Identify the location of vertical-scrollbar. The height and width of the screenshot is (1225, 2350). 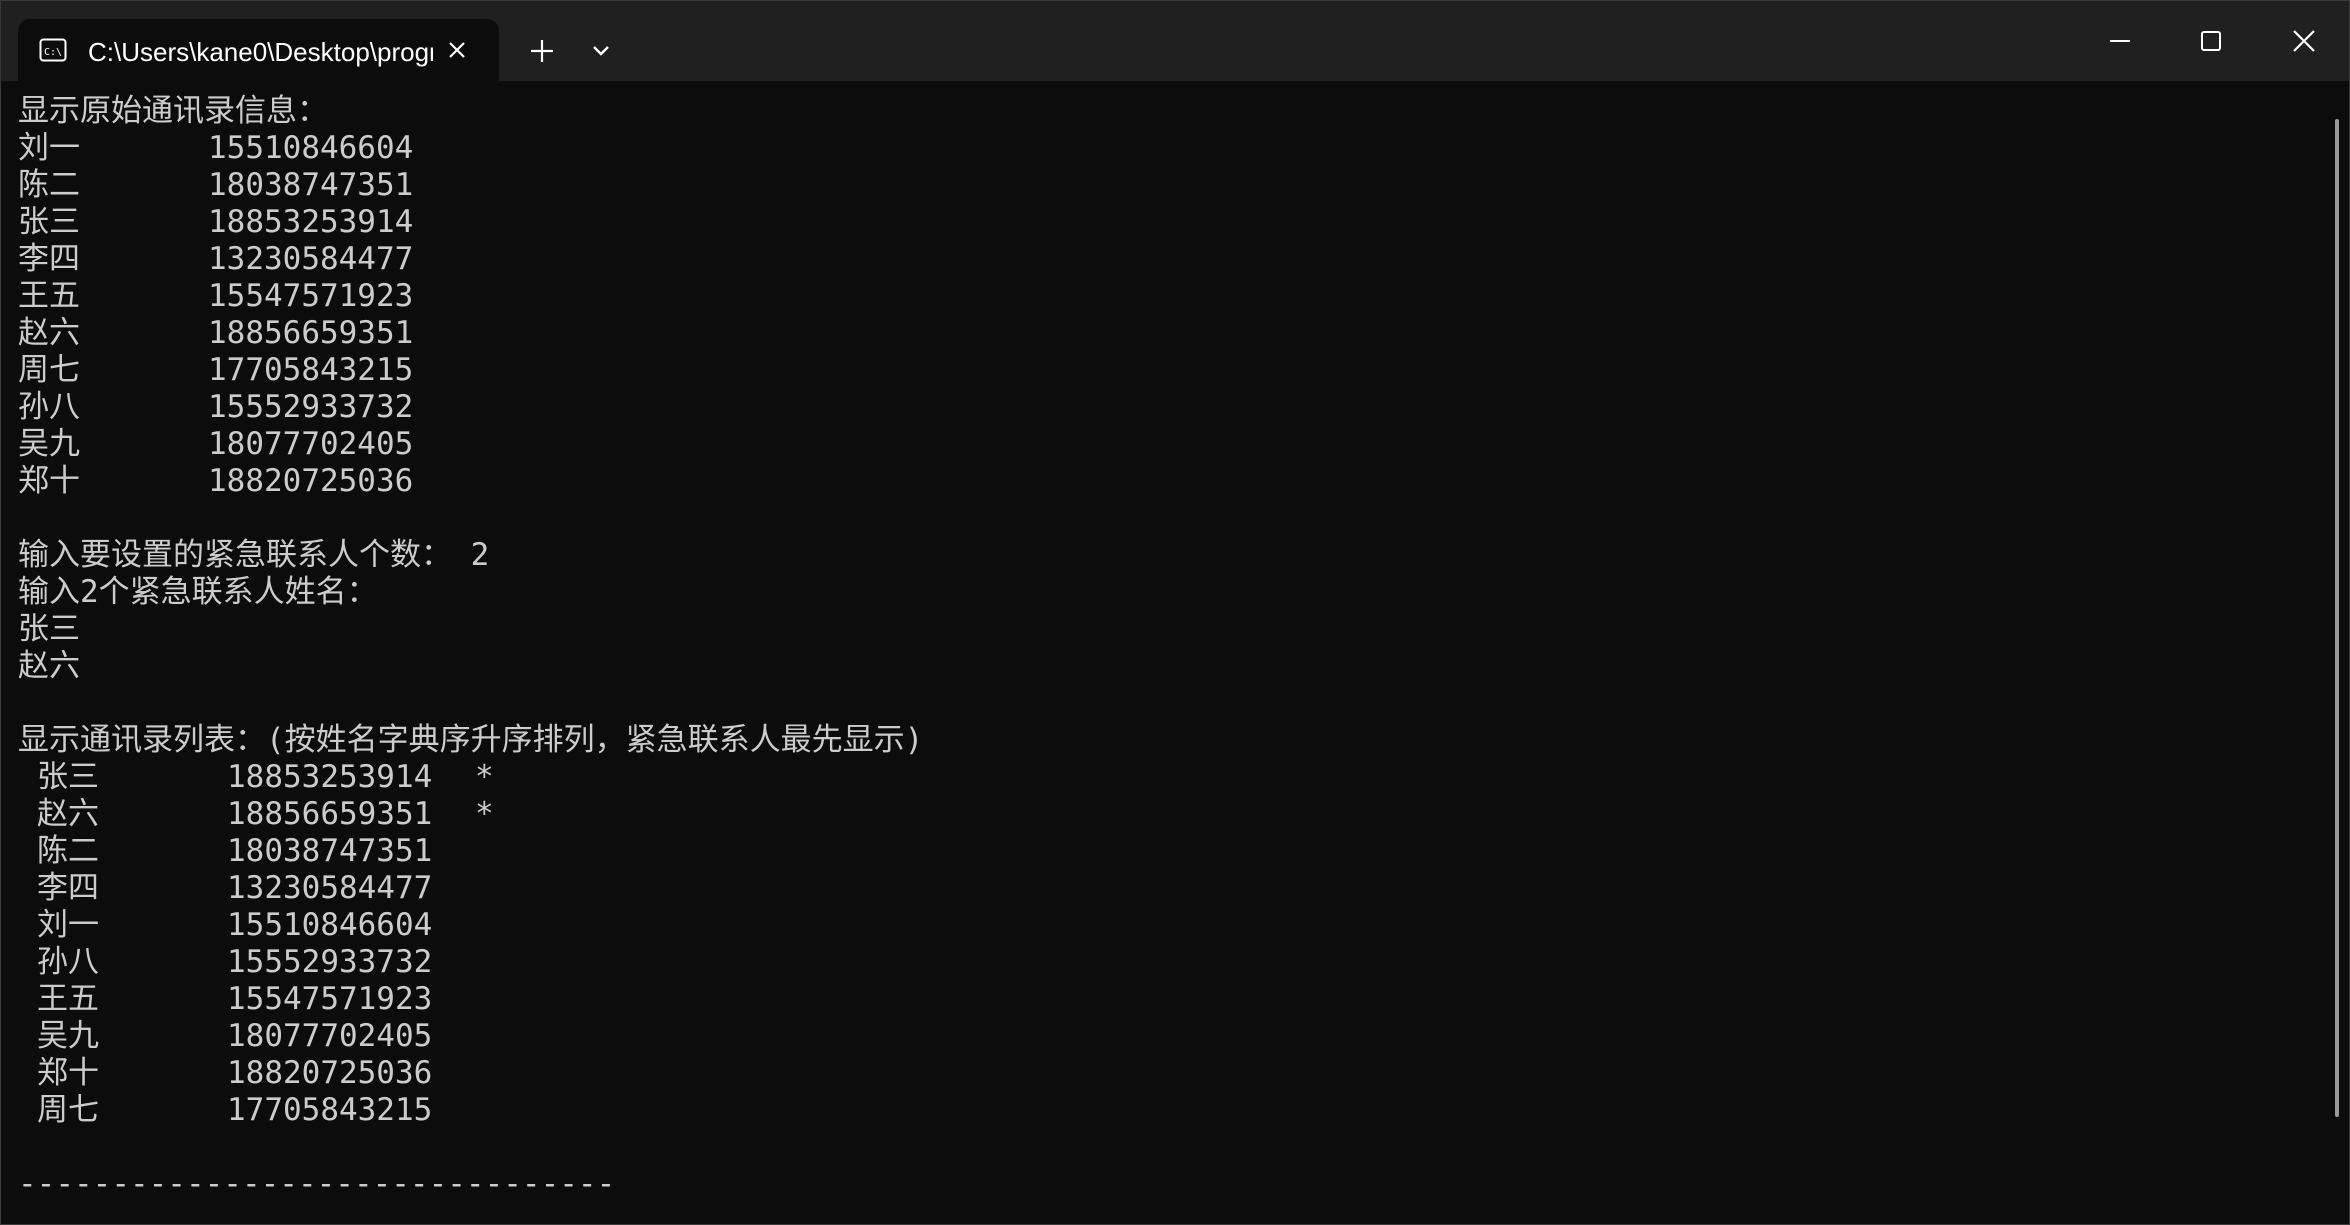
(2337, 618).